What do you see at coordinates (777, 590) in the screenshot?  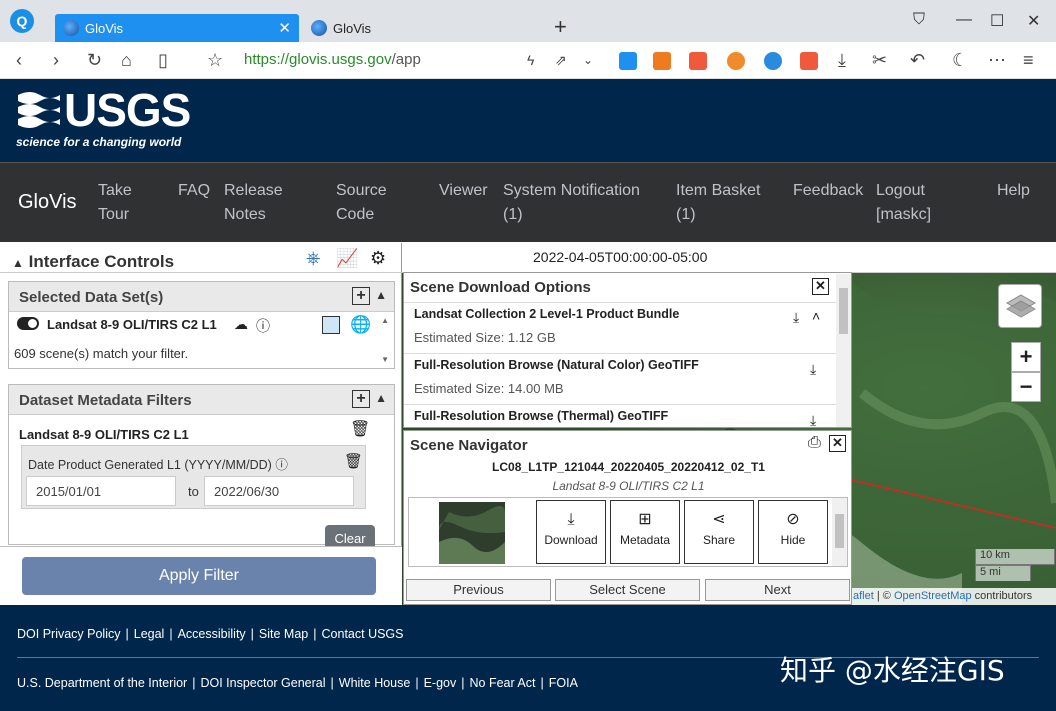 I see `next-scene-button: Next` at bounding box center [777, 590].